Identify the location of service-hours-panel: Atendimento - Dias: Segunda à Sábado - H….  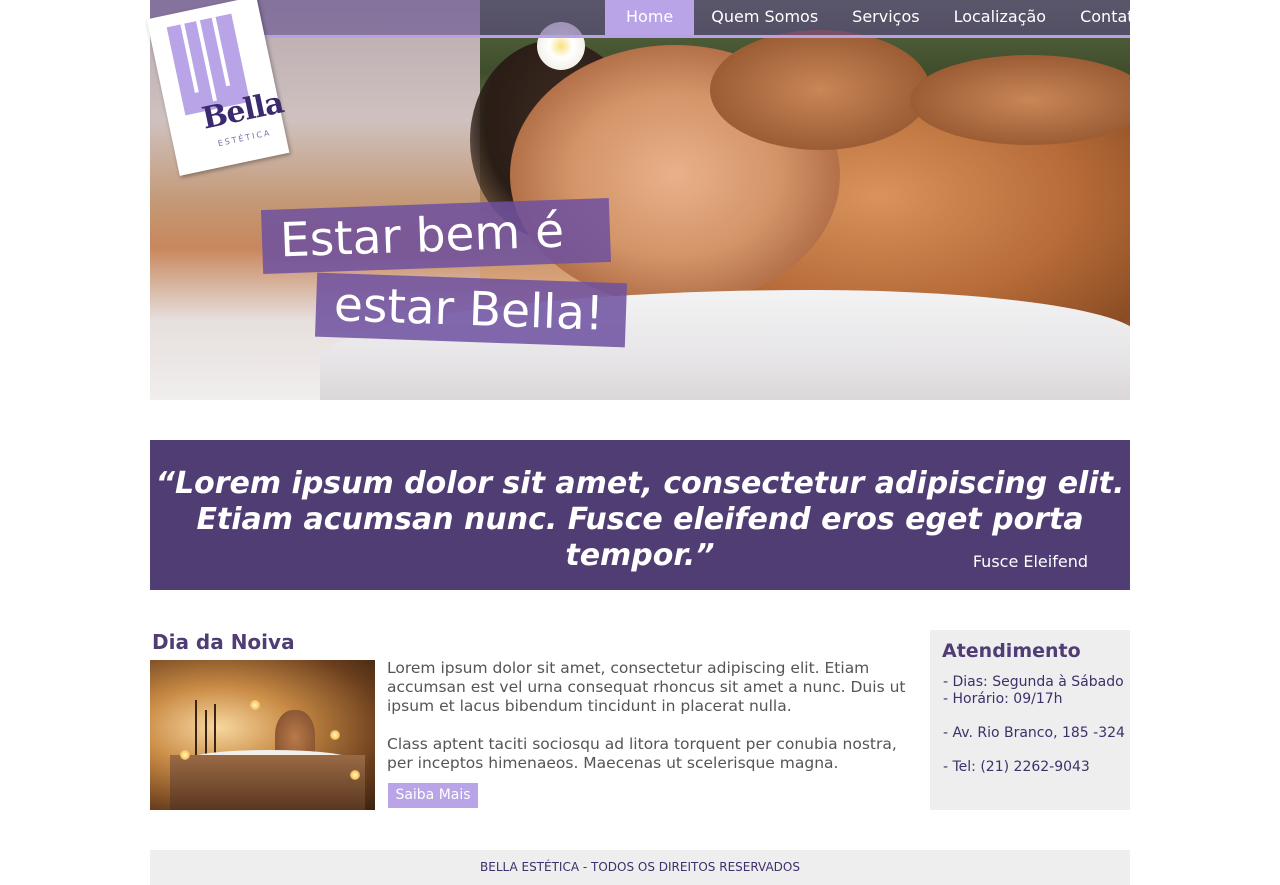
(1030, 720).